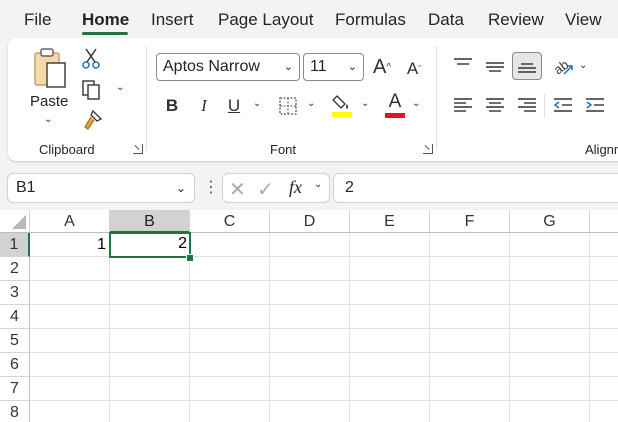 This screenshot has height=422, width=618. What do you see at coordinates (563, 105) in the screenshot?
I see `decrease-indent-icon` at bounding box center [563, 105].